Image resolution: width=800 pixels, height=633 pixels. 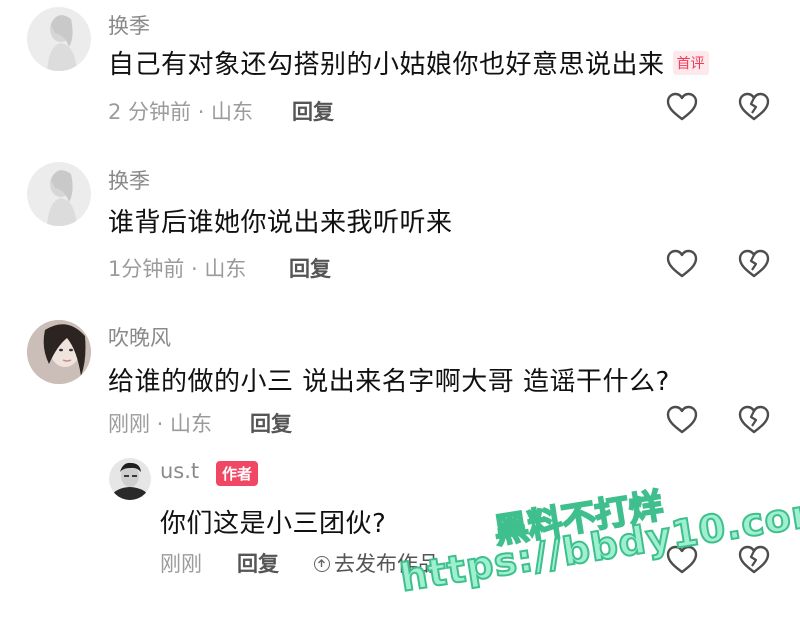 I want to click on go-publish-post-link: 去发布作品, so click(x=376, y=563).